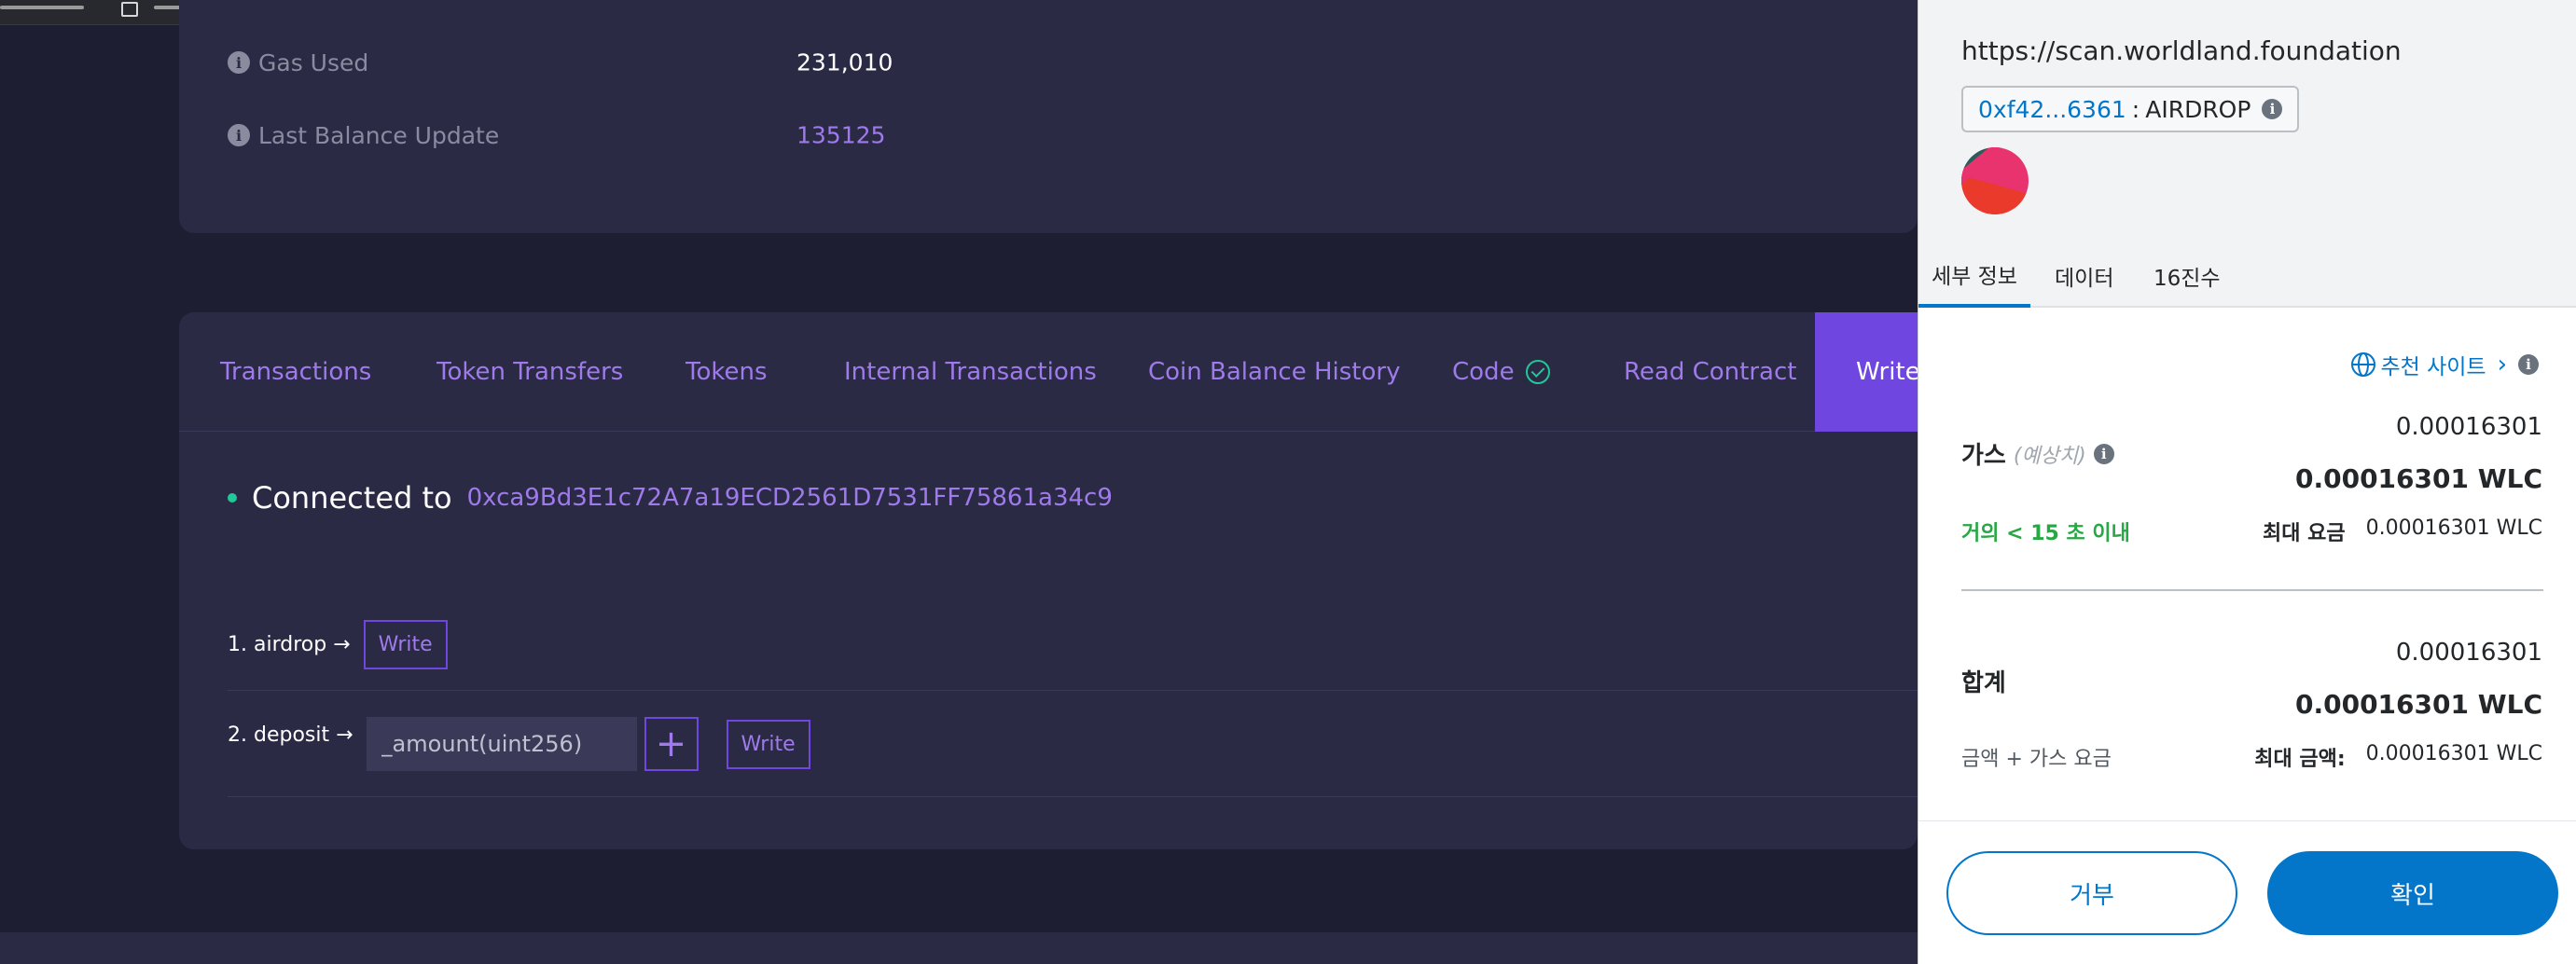  I want to click on tab-label: 세부 정보, so click(1974, 277).